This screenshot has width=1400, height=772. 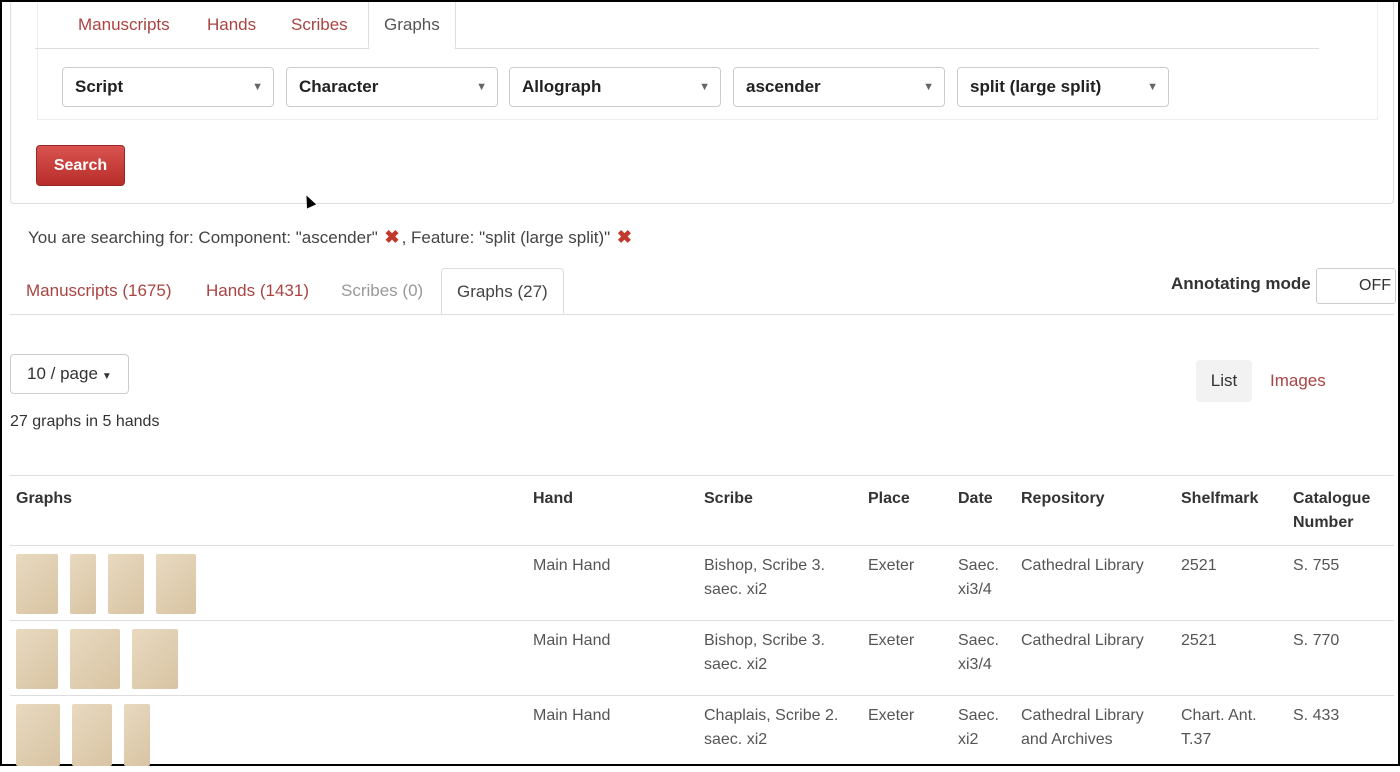 What do you see at coordinates (107, 376) in the screenshot?
I see `caret-down-icon: ▼` at bounding box center [107, 376].